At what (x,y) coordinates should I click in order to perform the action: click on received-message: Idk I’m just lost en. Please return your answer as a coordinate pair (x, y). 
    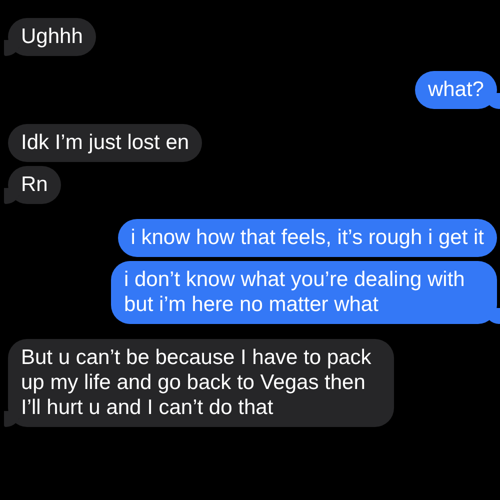
    Looking at the image, I should click on (105, 143).